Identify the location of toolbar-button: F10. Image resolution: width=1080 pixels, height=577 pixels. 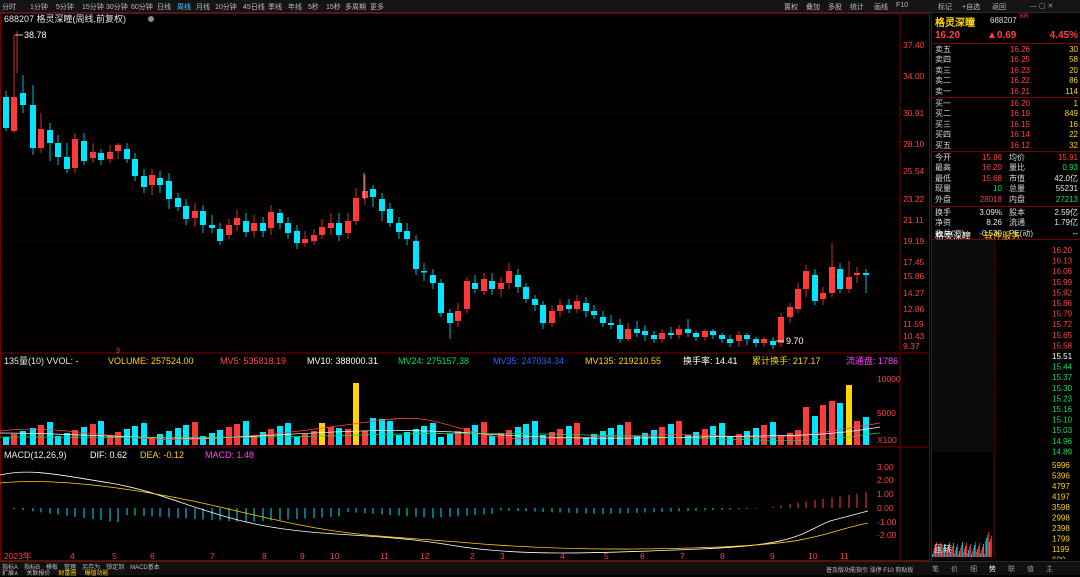
(902, 5).